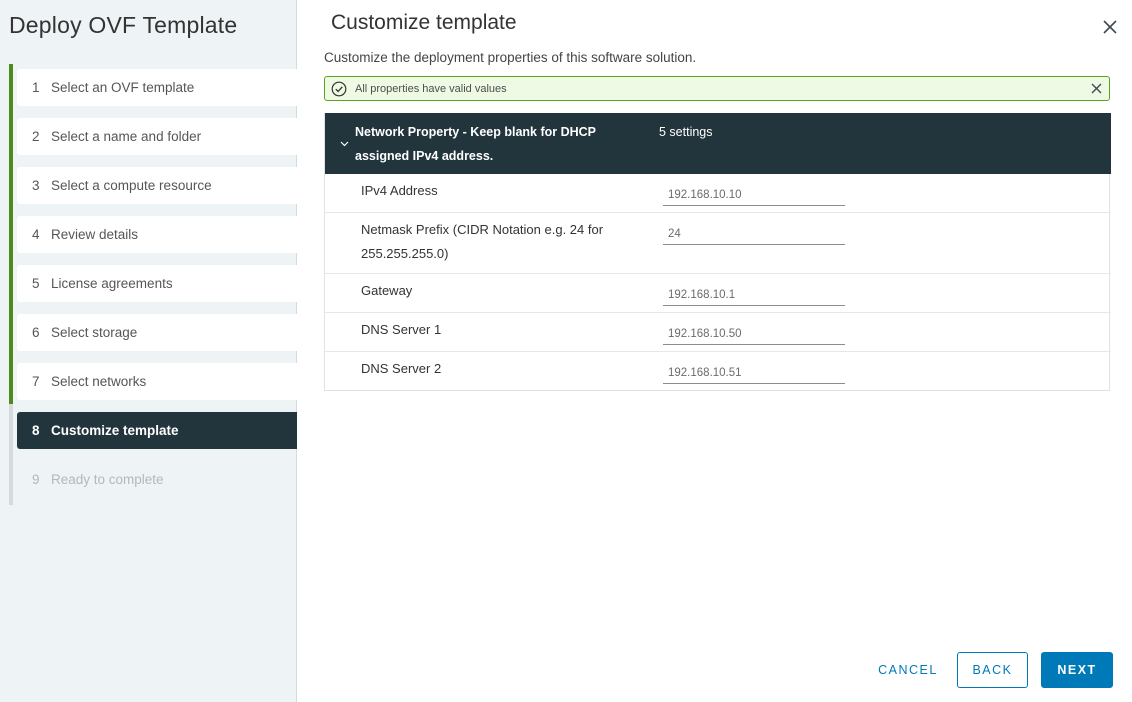 Image resolution: width=1132 pixels, height=702 pixels. What do you see at coordinates (11, 234) in the screenshot?
I see `wizard-progress-fill` at bounding box center [11, 234].